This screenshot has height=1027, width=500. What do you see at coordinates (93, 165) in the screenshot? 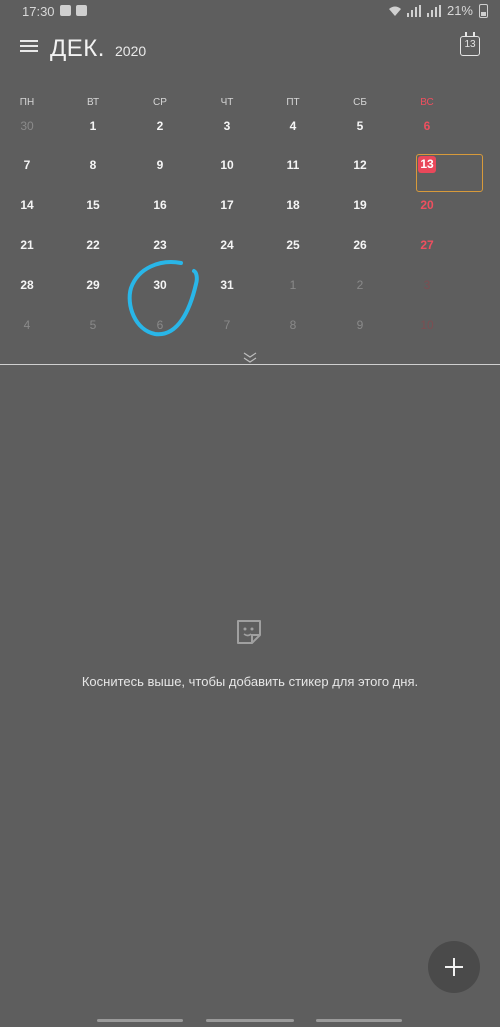
I see `calendar-day: 8` at bounding box center [93, 165].